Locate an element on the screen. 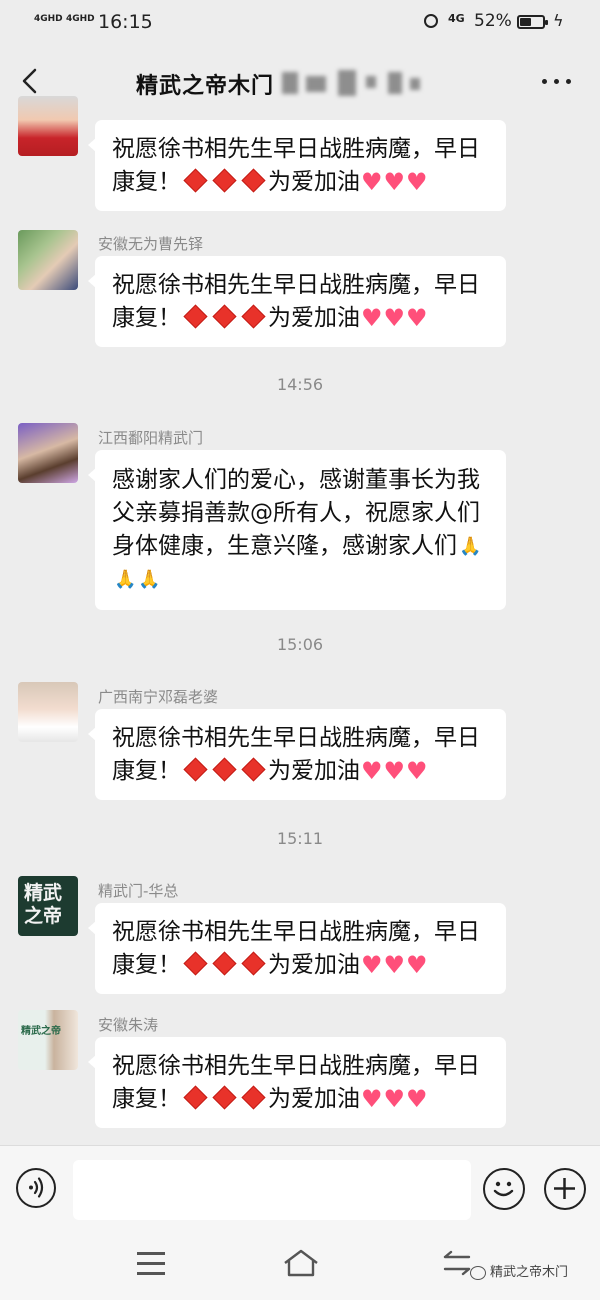  jingwu-logo-text: 精武之帝 is located at coordinates (43, 904).